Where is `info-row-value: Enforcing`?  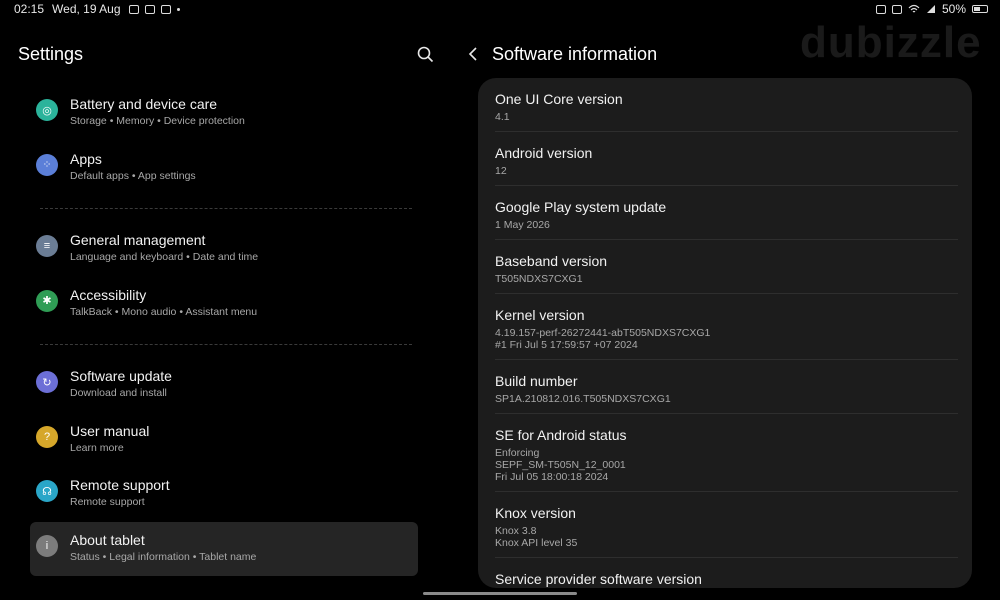
info-row-value: Enforcing is located at coordinates (517, 453).